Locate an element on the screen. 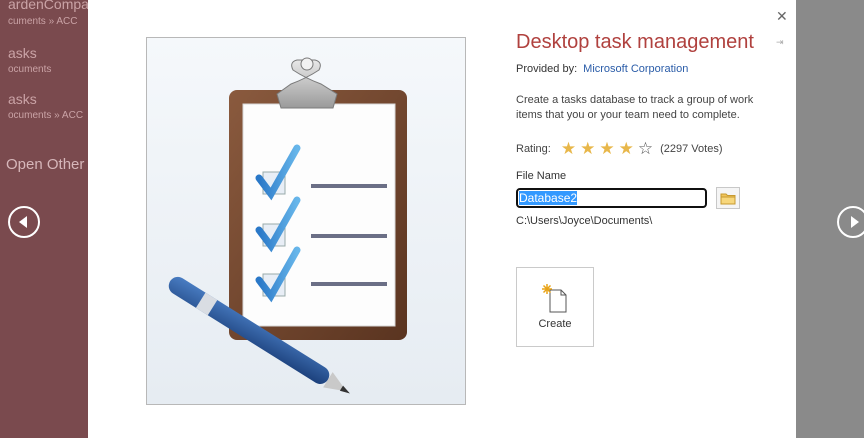 This screenshot has width=864, height=438. rating: Rating: ★ ★ ★ ★ ☆ (2297 Votes) is located at coordinates (619, 148).